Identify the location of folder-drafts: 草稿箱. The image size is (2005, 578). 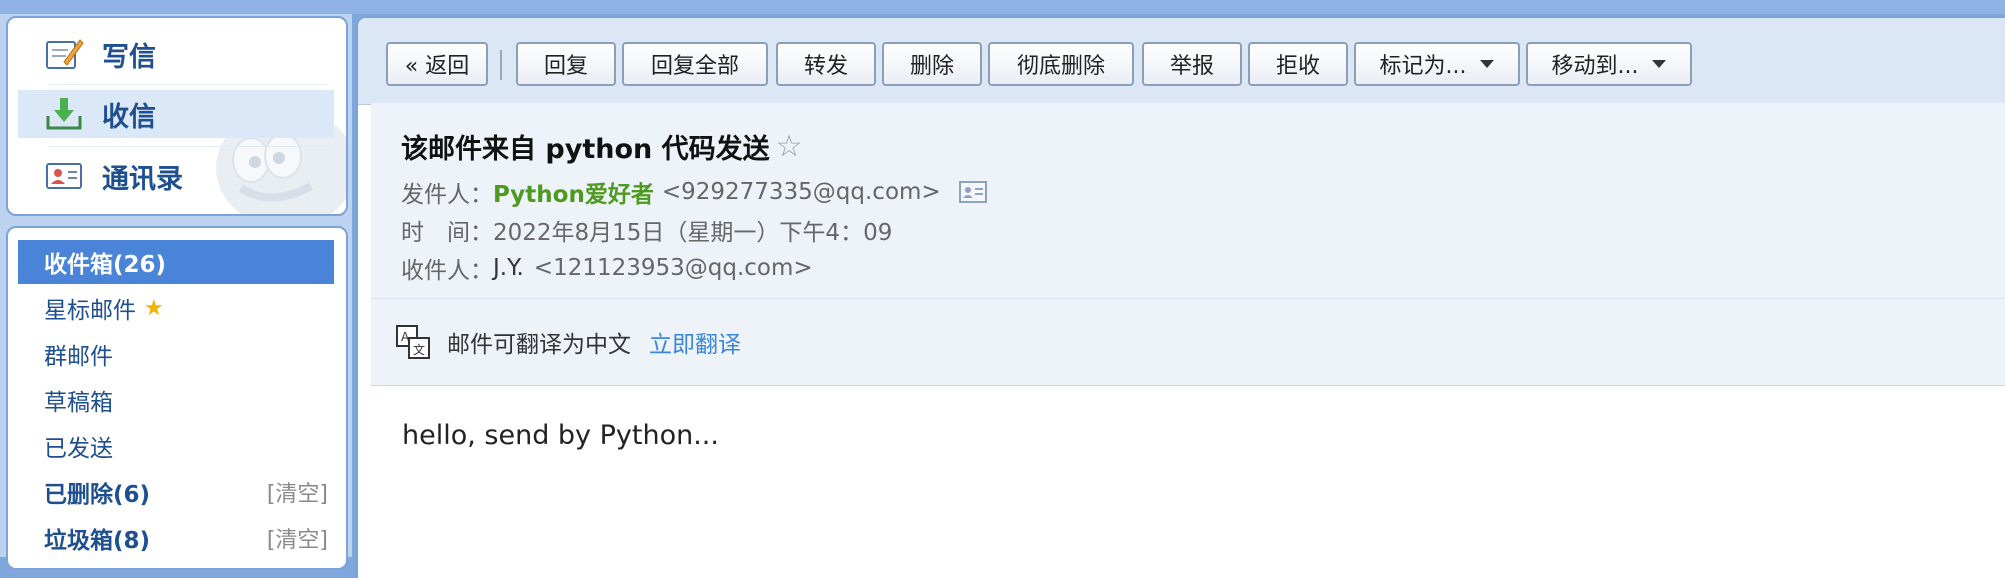
(176, 400).